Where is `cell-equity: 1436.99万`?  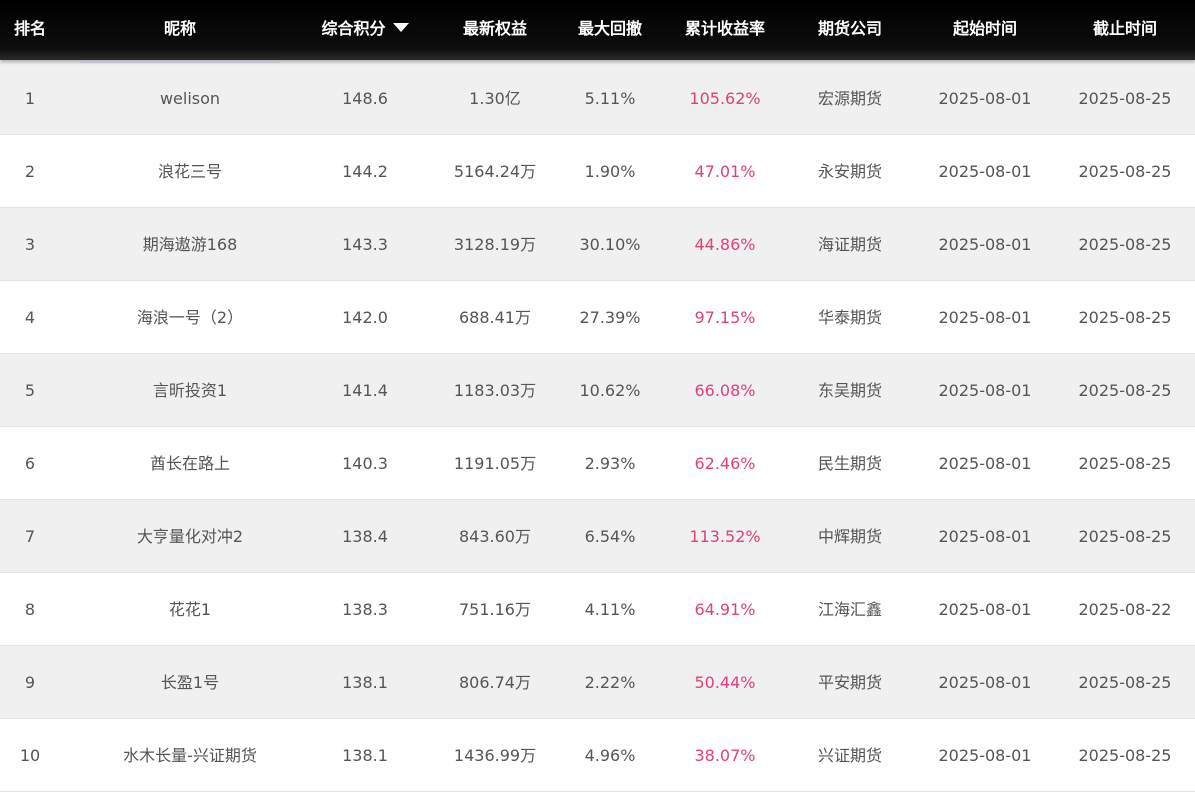 cell-equity: 1436.99万 is located at coordinates (495, 755).